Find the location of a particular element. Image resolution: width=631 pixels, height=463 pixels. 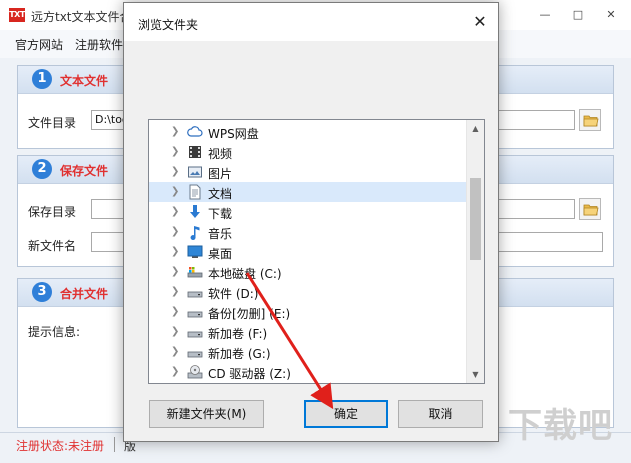

tree-item-pictures: ❯ 图片 is located at coordinates (307, 172).